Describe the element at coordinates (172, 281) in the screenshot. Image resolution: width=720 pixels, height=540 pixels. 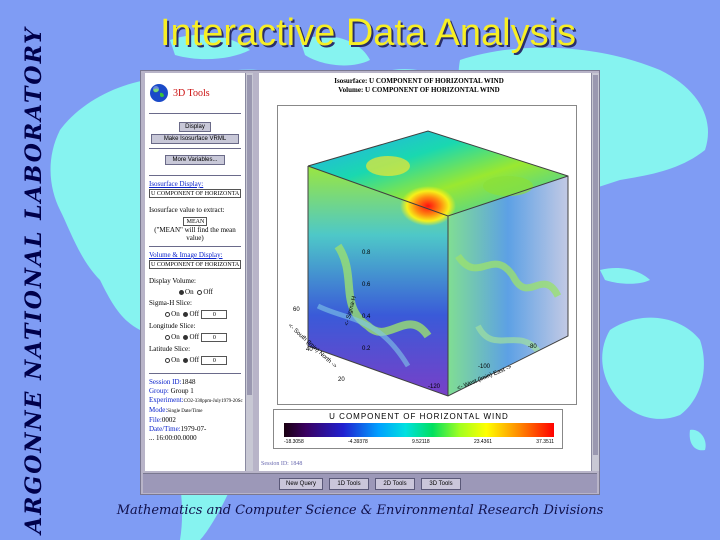
I see `display-volume-label: Display Volume:` at that location.